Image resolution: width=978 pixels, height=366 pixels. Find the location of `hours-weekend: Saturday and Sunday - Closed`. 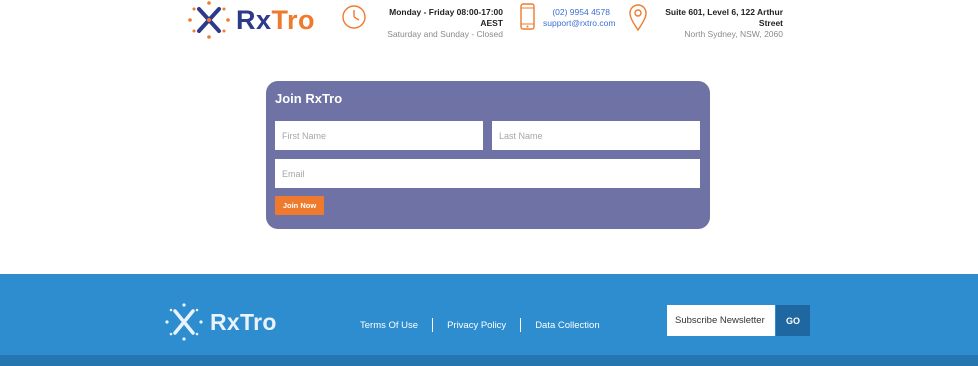

hours-weekend: Saturday and Sunday - Closed is located at coordinates (445, 34).